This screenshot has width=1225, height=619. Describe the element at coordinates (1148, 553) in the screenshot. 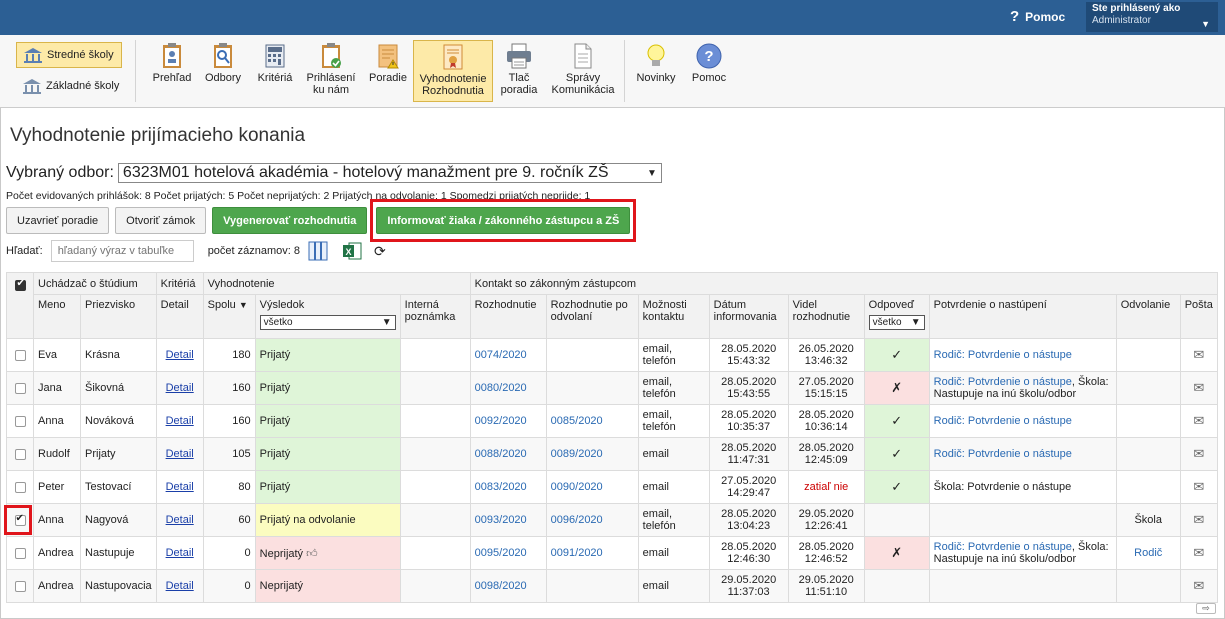

I see `appeal-text: Rodič` at that location.